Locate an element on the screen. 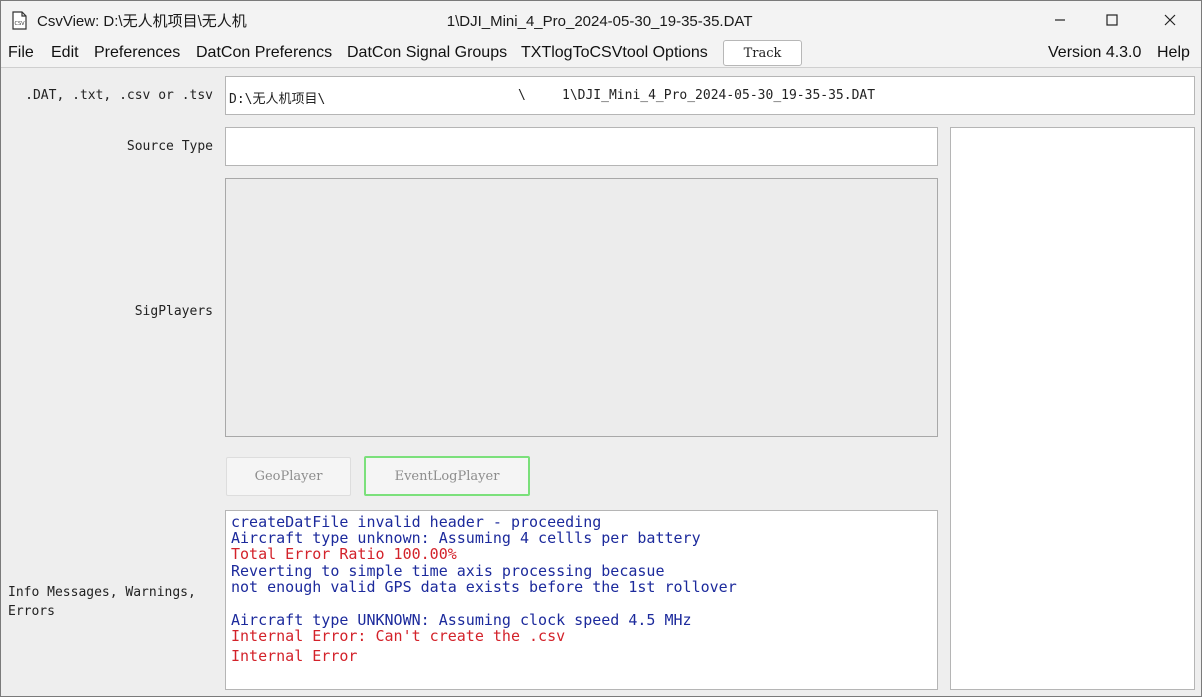 The height and width of the screenshot is (697, 1202). source-type-label: Source Type is located at coordinates (169, 146).